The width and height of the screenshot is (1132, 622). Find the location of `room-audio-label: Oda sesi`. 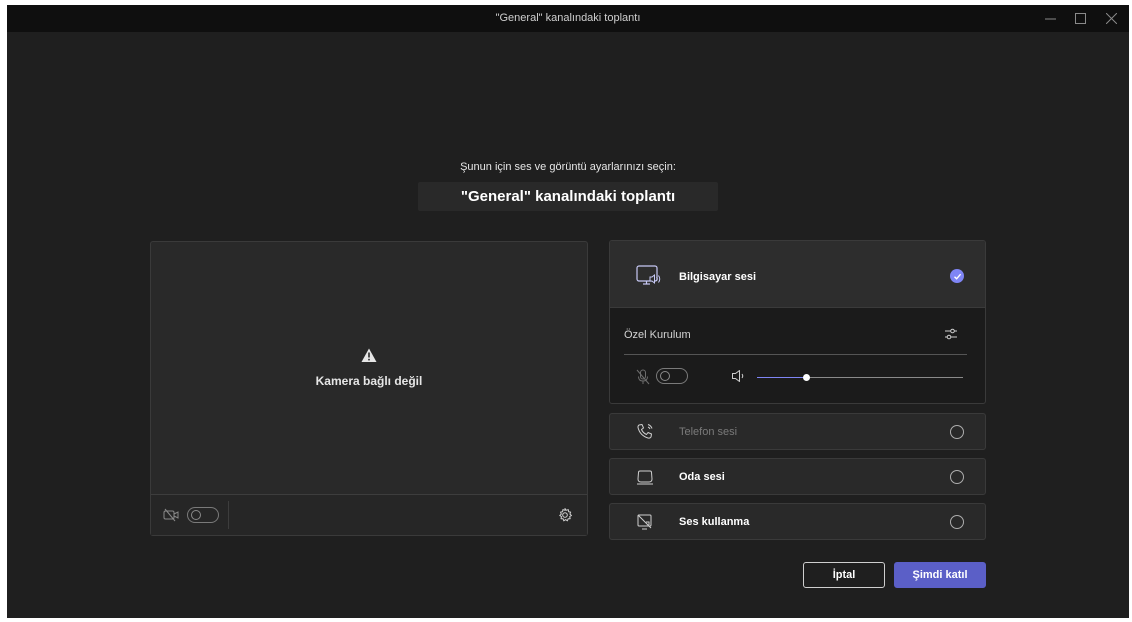

room-audio-label: Oda sesi is located at coordinates (702, 477).